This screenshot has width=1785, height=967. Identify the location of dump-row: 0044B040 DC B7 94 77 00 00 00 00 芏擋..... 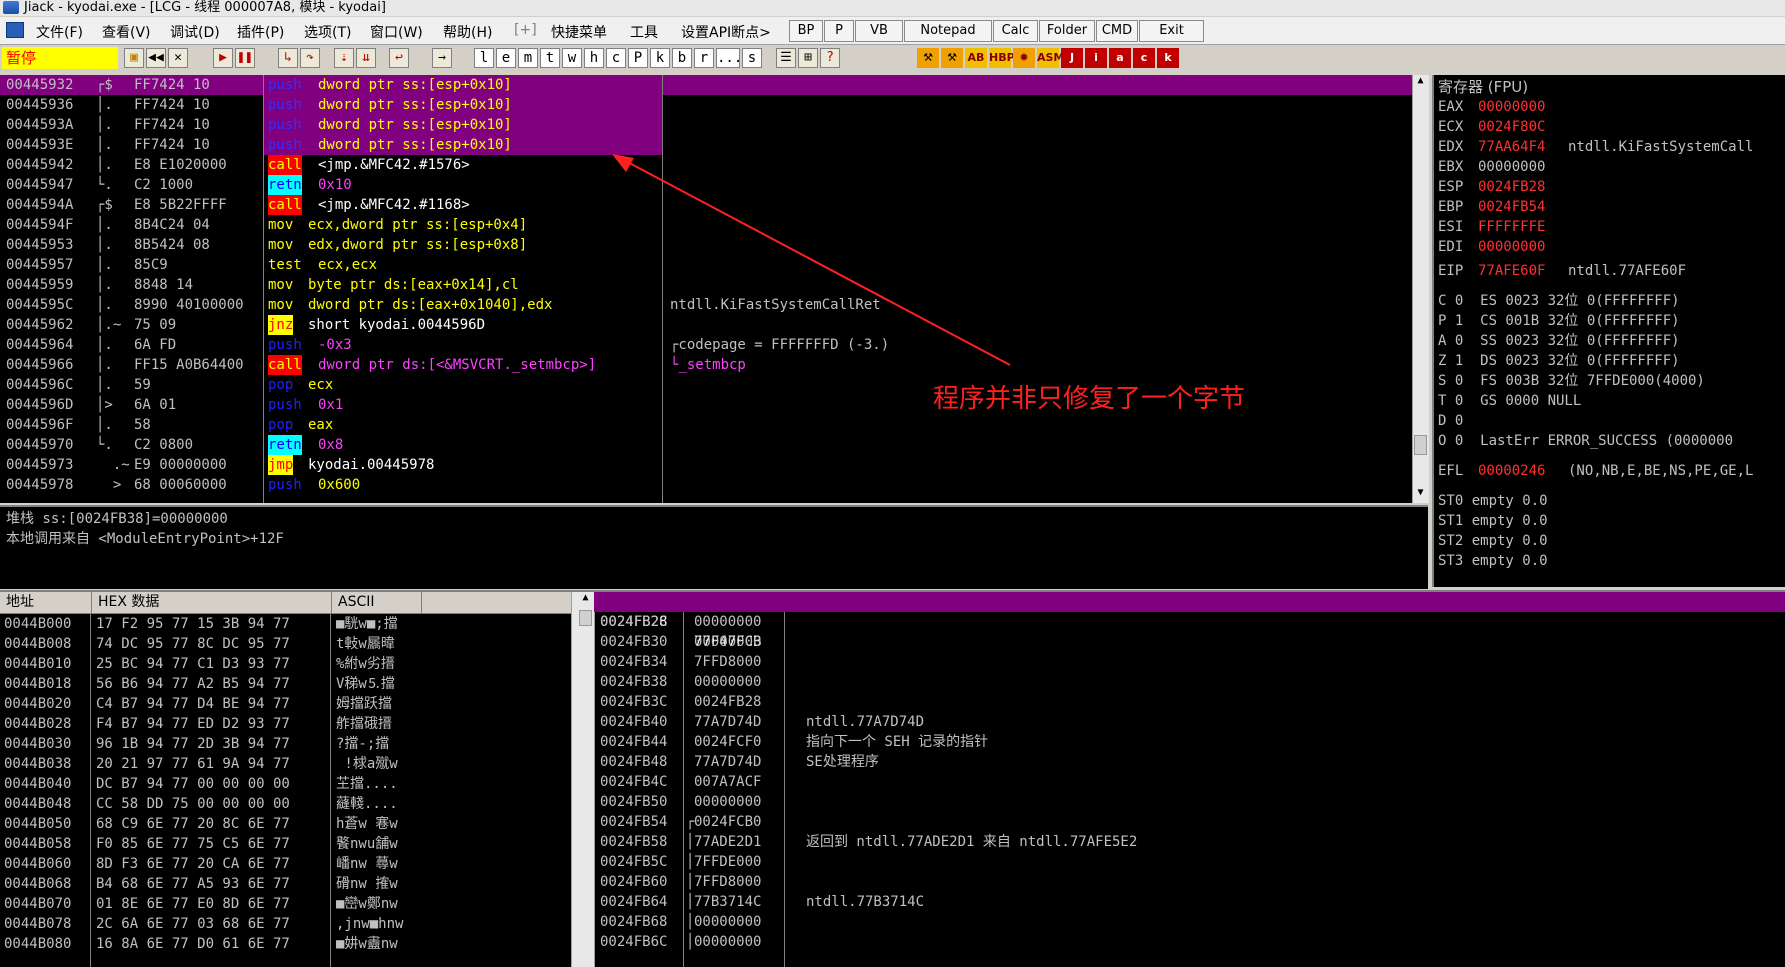
(285, 784).